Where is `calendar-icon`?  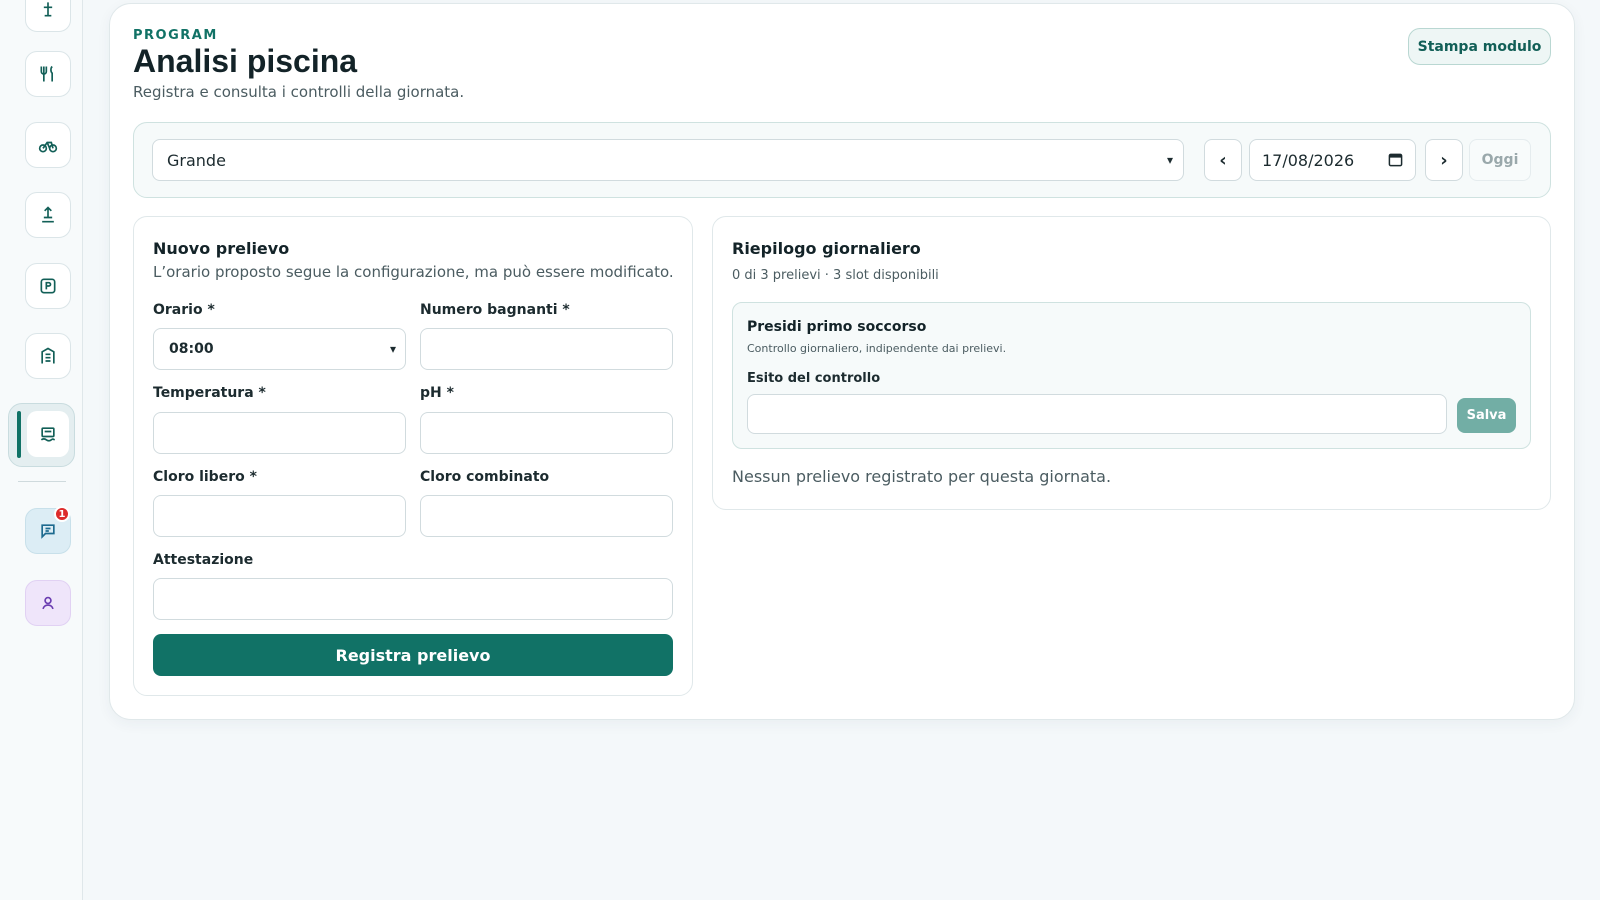 calendar-icon is located at coordinates (1395, 159).